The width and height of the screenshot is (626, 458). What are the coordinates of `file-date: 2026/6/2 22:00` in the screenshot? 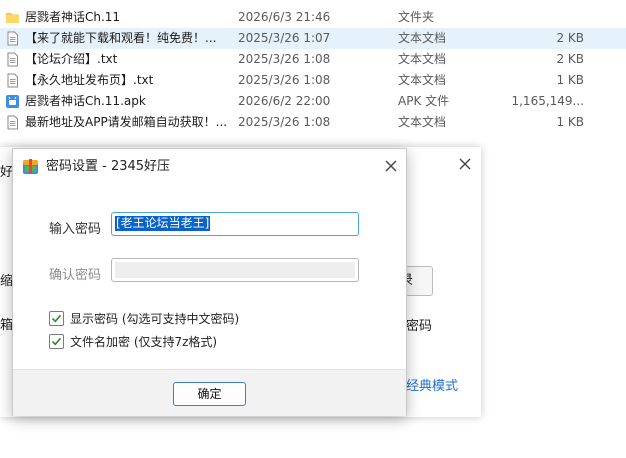 It's located at (284, 101).